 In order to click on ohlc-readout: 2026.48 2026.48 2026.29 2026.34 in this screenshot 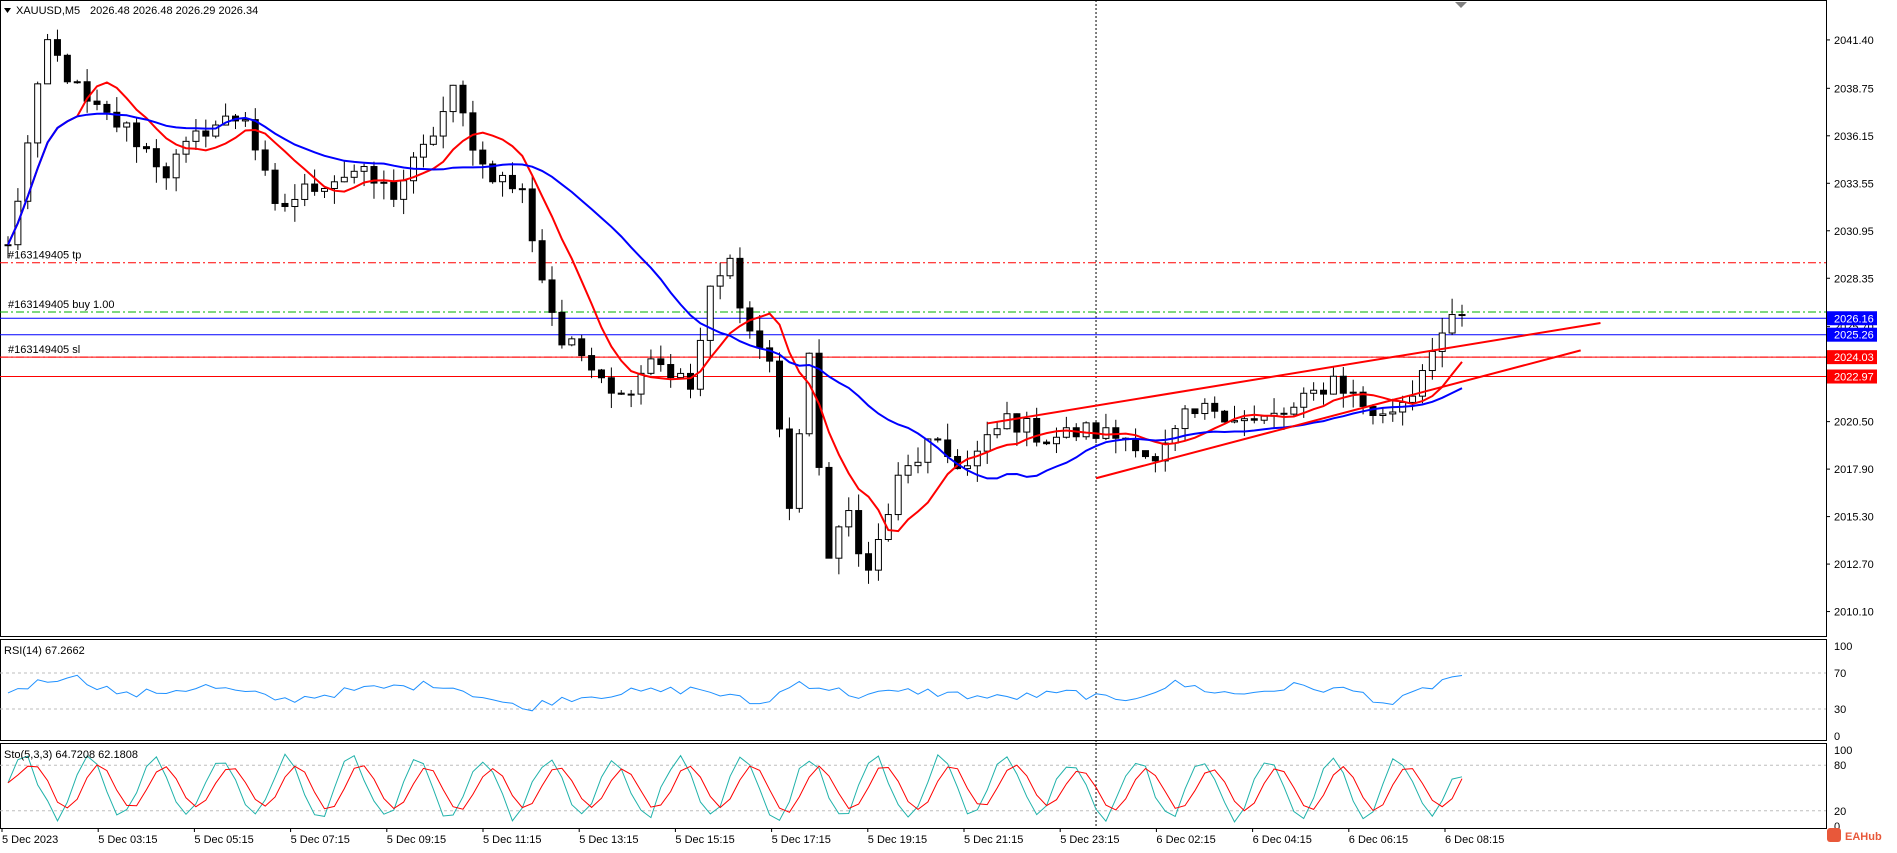, I will do `click(174, 11)`.